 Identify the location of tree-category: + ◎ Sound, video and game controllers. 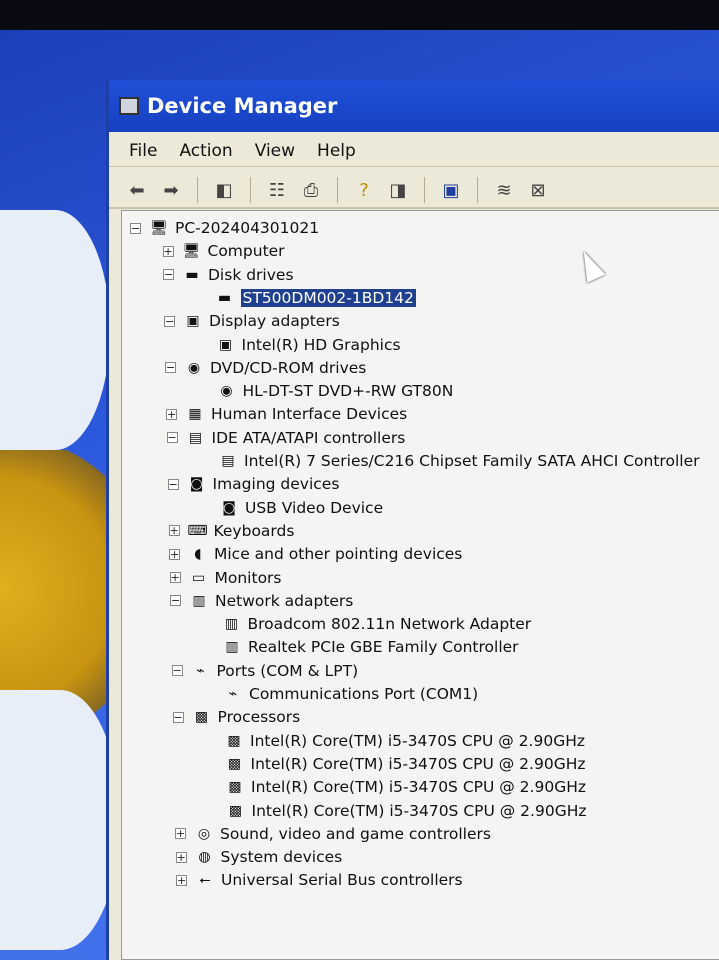
(333, 834).